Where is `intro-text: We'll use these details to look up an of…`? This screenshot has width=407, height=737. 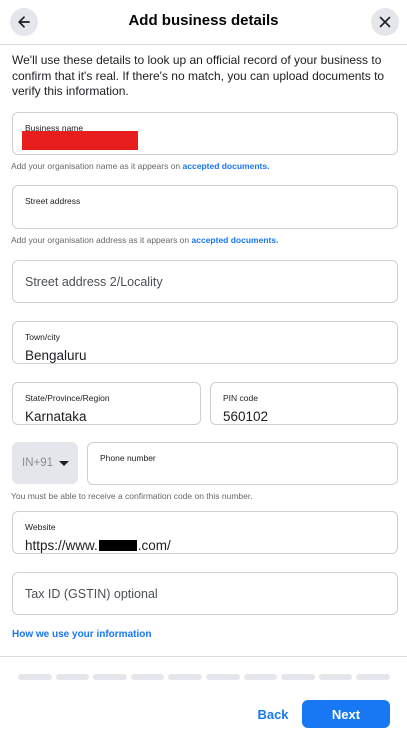
intro-text: We'll use these details to look up an of… is located at coordinates (198, 75).